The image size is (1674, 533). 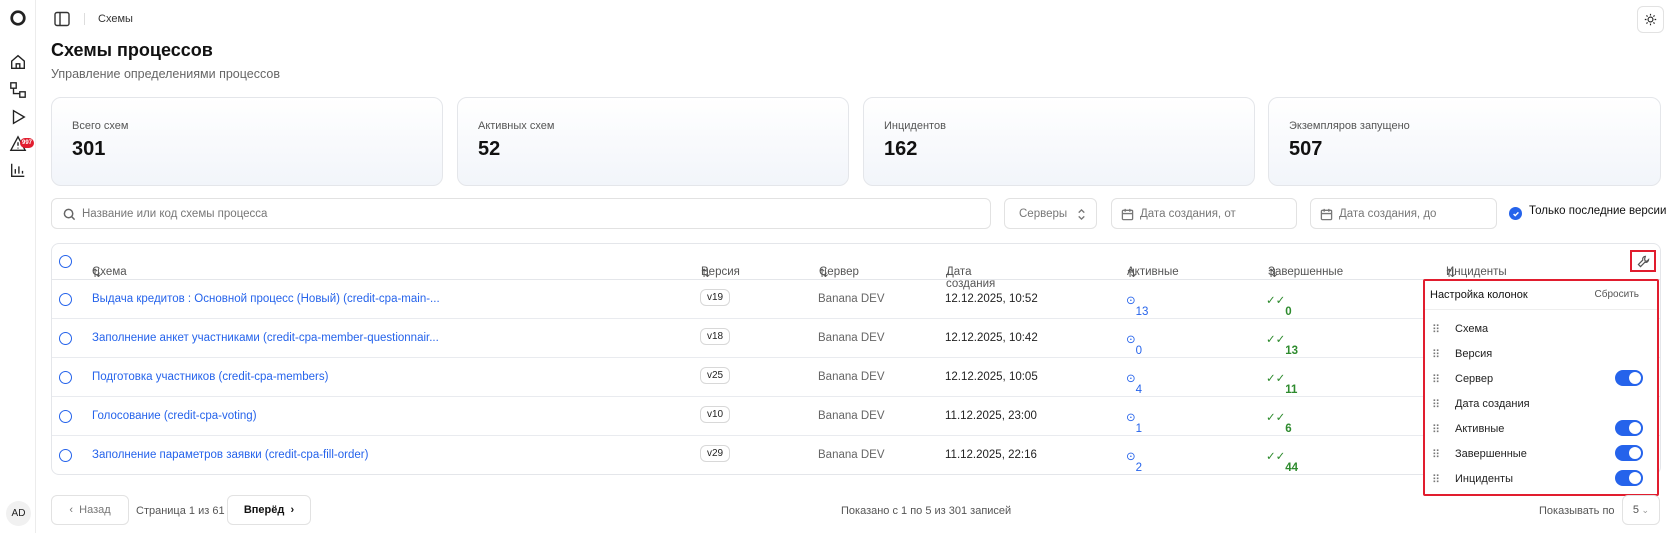 I want to click on latest-versions-label: Только последние версии, so click(x=1597, y=211).